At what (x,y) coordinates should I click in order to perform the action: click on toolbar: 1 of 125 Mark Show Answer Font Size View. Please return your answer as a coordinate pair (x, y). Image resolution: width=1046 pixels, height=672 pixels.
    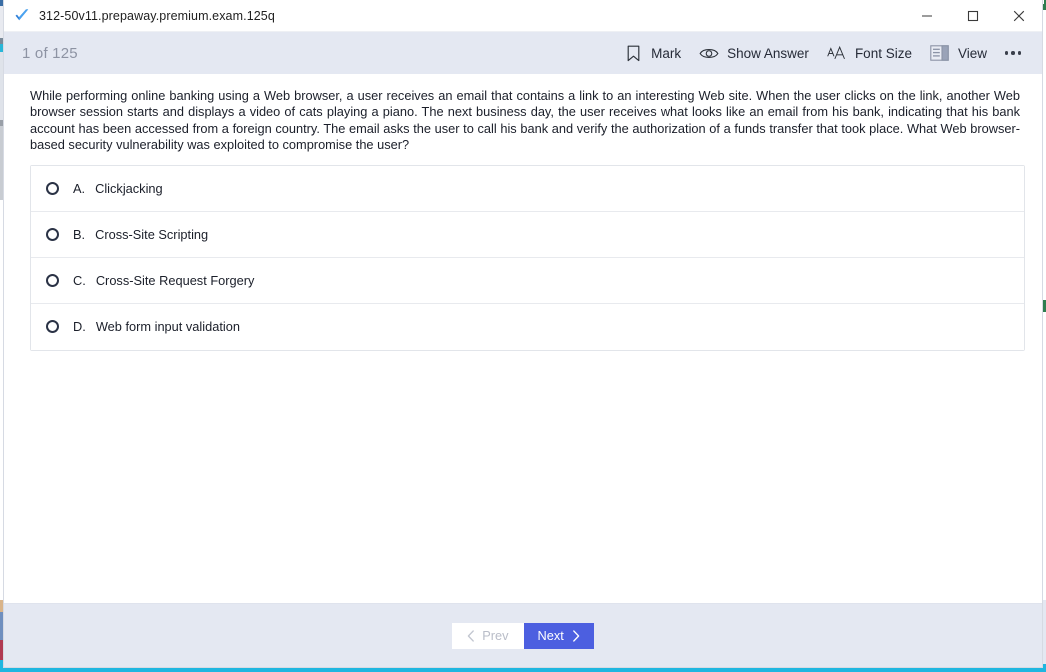
    Looking at the image, I should click on (523, 53).